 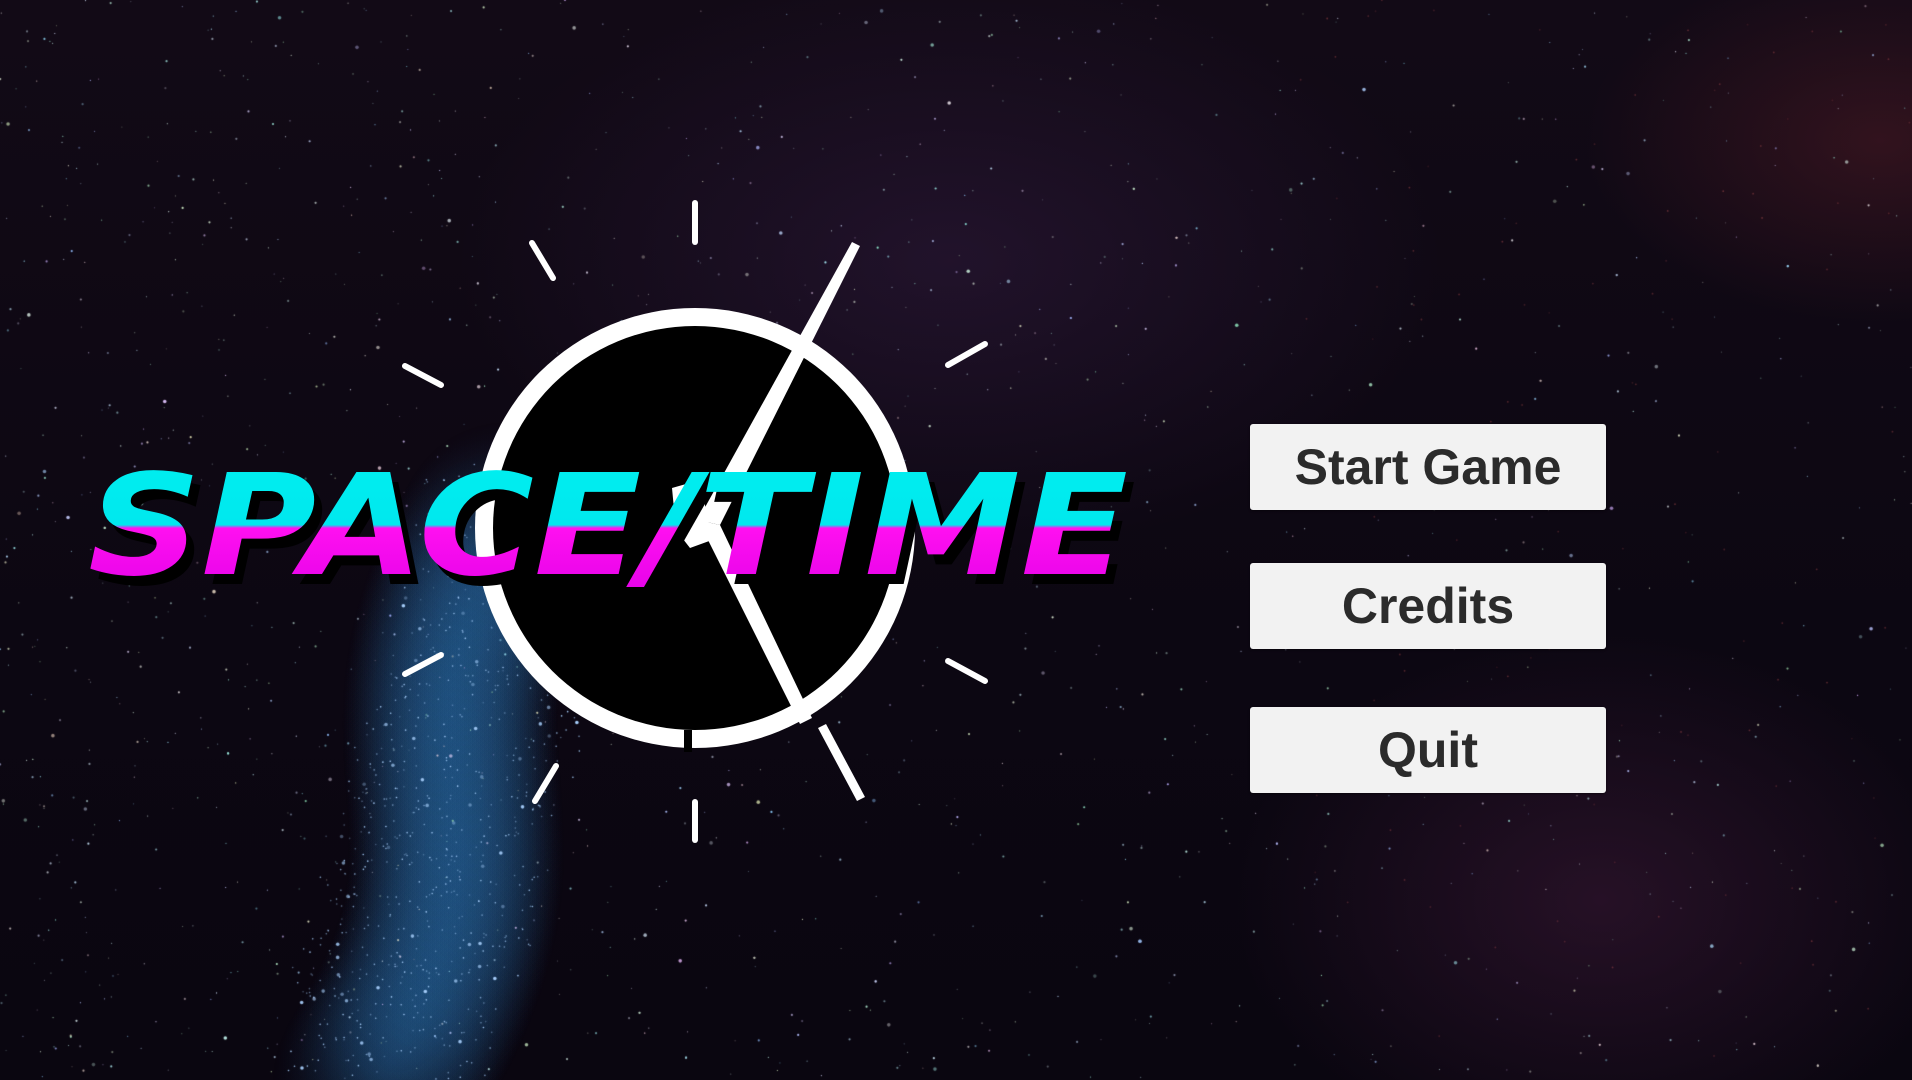 What do you see at coordinates (1428, 750) in the screenshot?
I see `quit-button: Quit` at bounding box center [1428, 750].